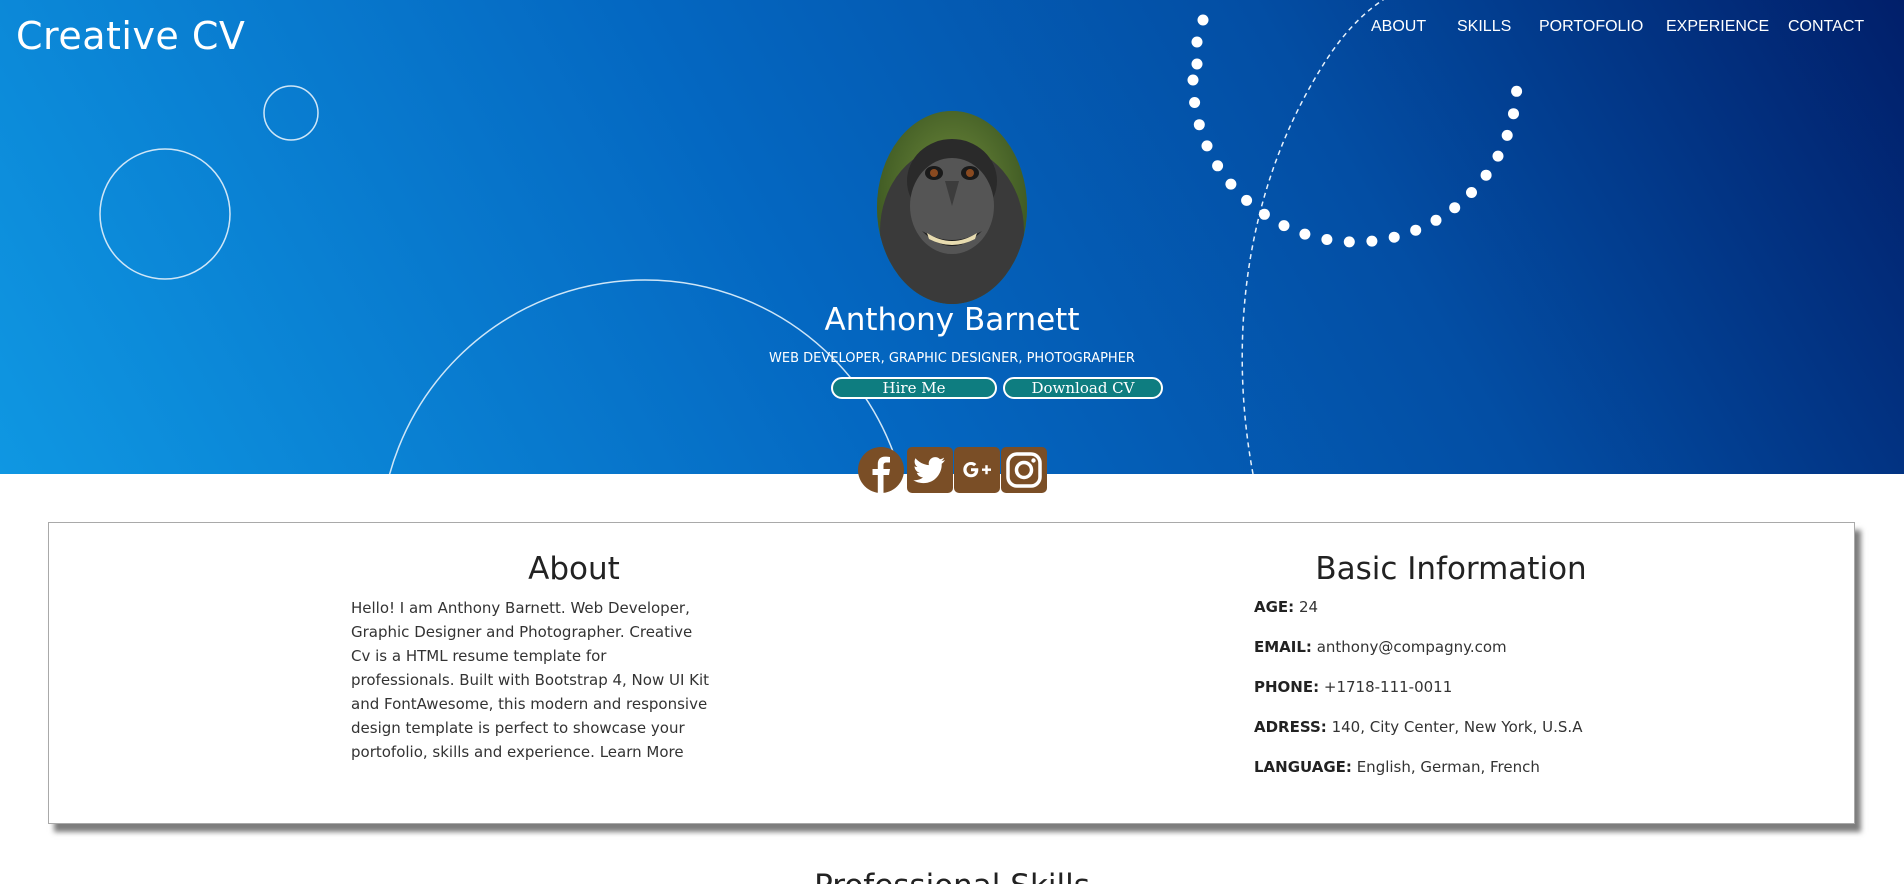 This screenshot has height=884, width=1904. Describe the element at coordinates (881, 470) in the screenshot. I see `facebook-icon` at that location.